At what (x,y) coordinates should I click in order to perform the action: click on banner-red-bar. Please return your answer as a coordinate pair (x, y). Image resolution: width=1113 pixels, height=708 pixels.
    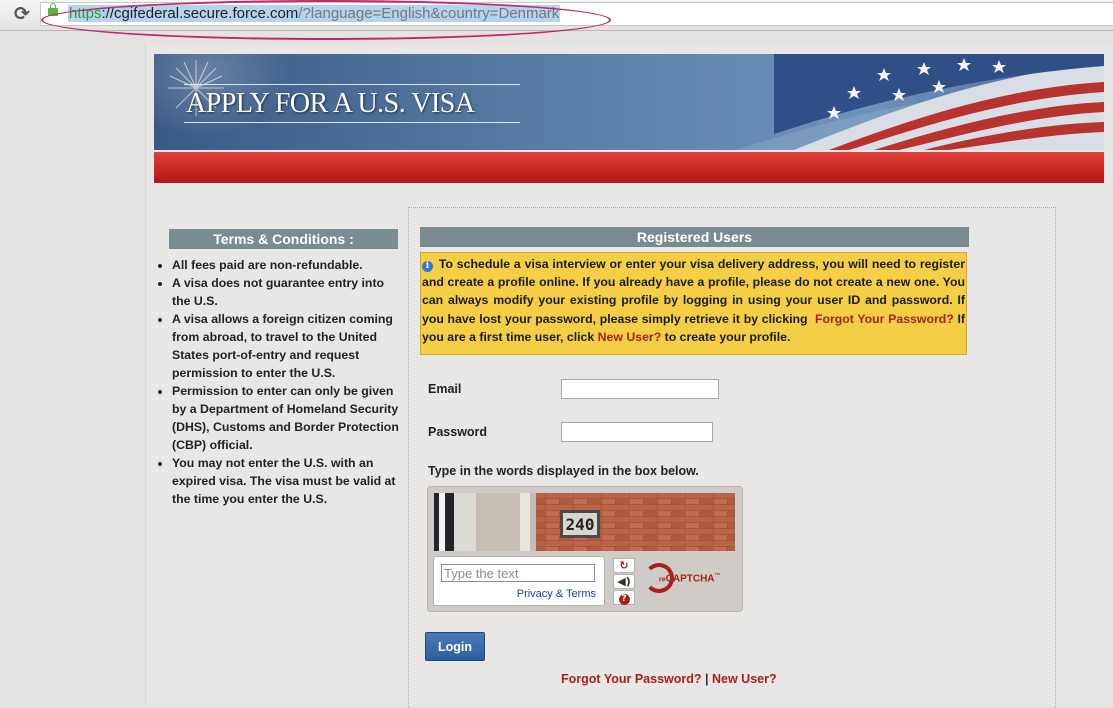
    Looking at the image, I should click on (629, 167).